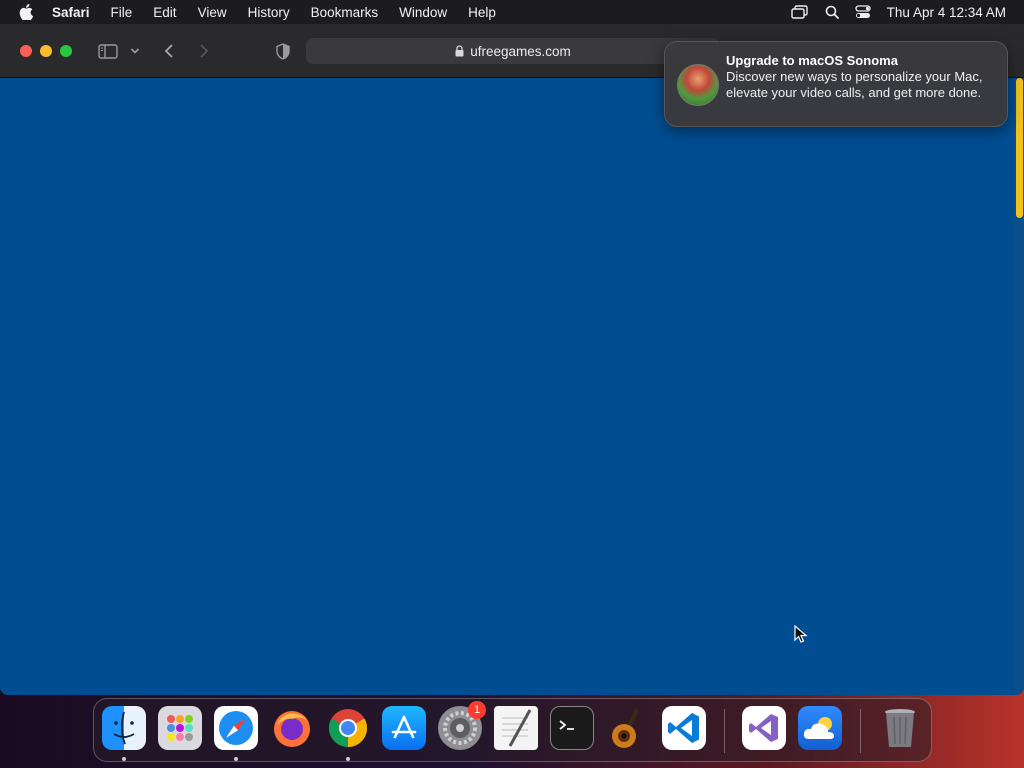 This screenshot has height=768, width=1024. What do you see at coordinates (46, 51) in the screenshot?
I see `minimize-window-button` at bounding box center [46, 51].